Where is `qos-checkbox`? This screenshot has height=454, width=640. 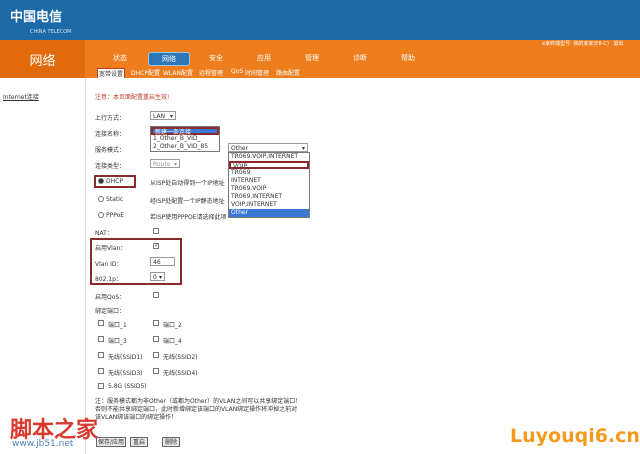 qos-checkbox is located at coordinates (156, 295).